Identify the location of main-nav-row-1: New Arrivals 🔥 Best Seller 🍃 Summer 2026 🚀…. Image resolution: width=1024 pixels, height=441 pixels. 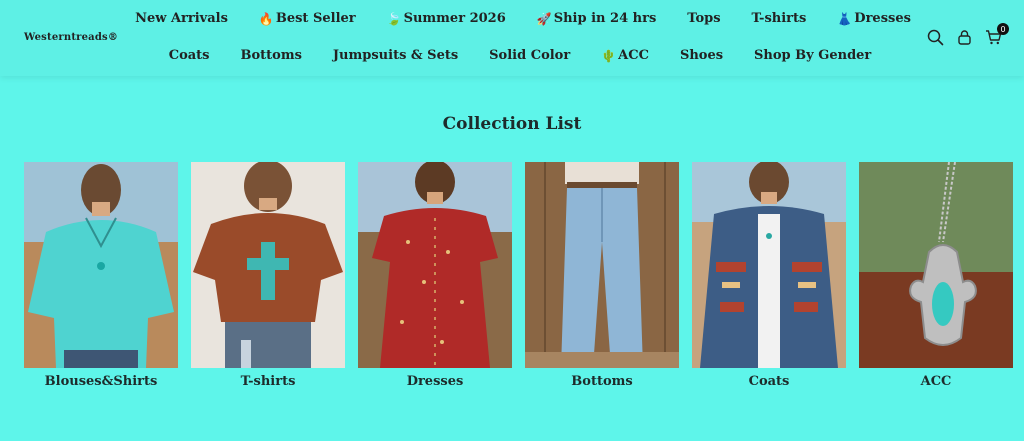
(512, 18).